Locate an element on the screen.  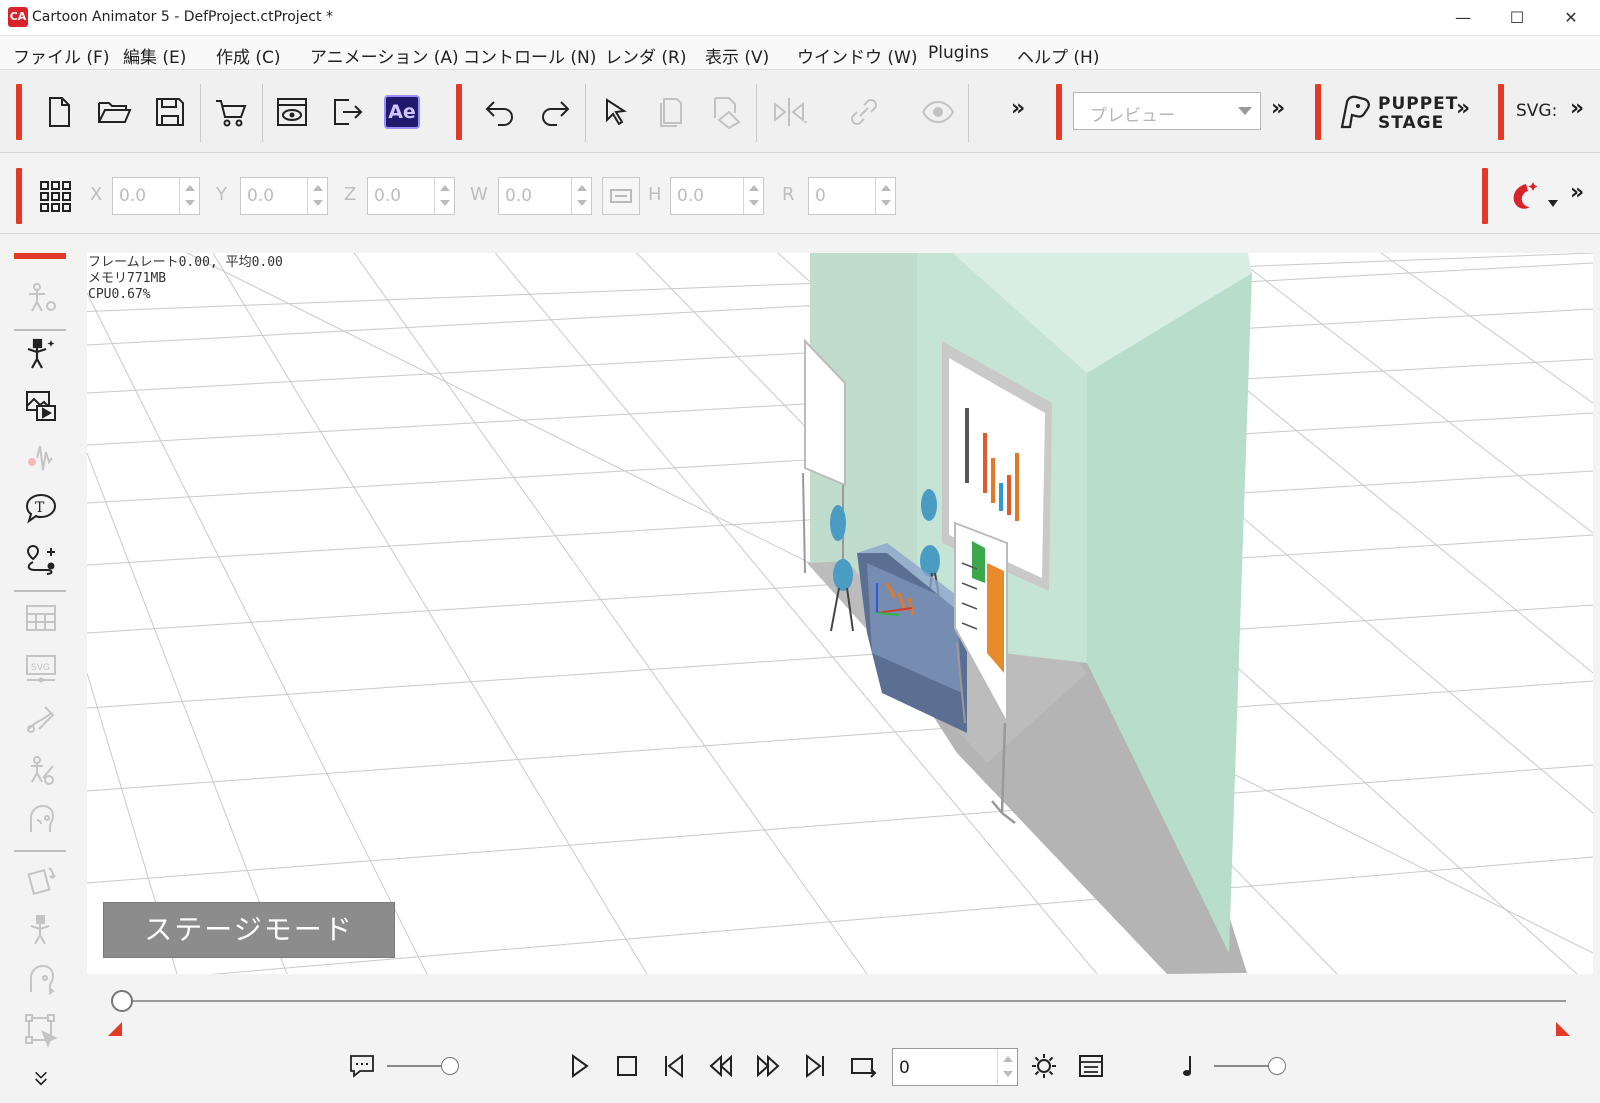
music-note-icon is located at coordinates (1190, 1066).